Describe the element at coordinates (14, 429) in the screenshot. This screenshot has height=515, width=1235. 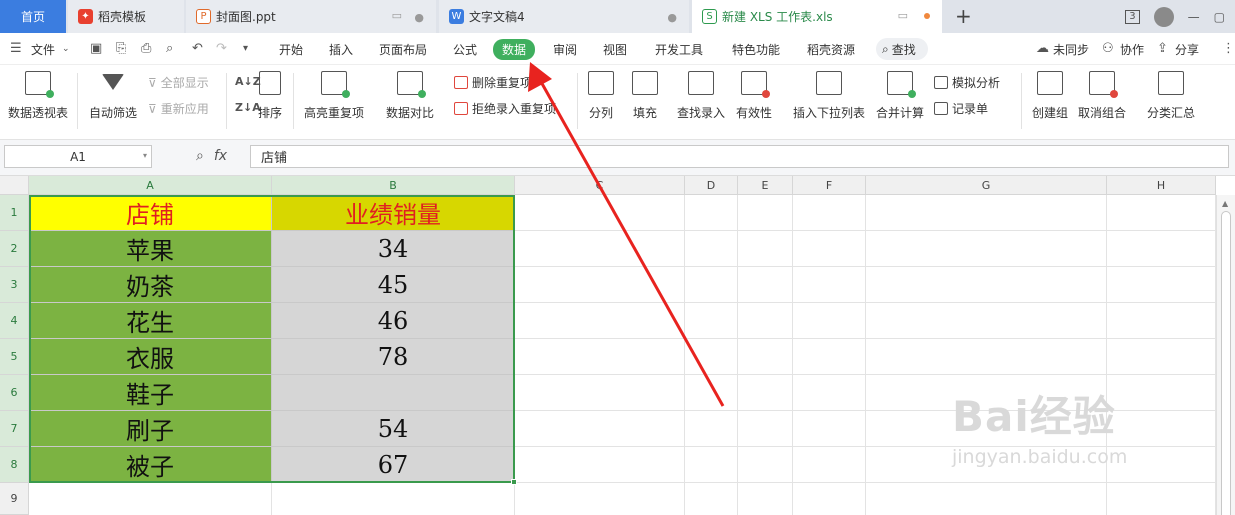
I see `row-header-7: 7` at that location.